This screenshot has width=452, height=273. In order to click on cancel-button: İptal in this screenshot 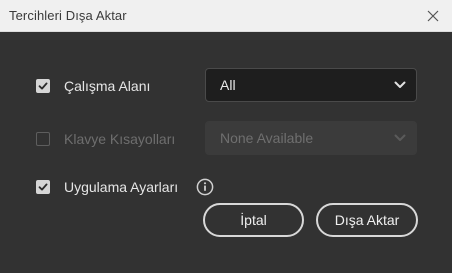, I will do `click(253, 220)`.